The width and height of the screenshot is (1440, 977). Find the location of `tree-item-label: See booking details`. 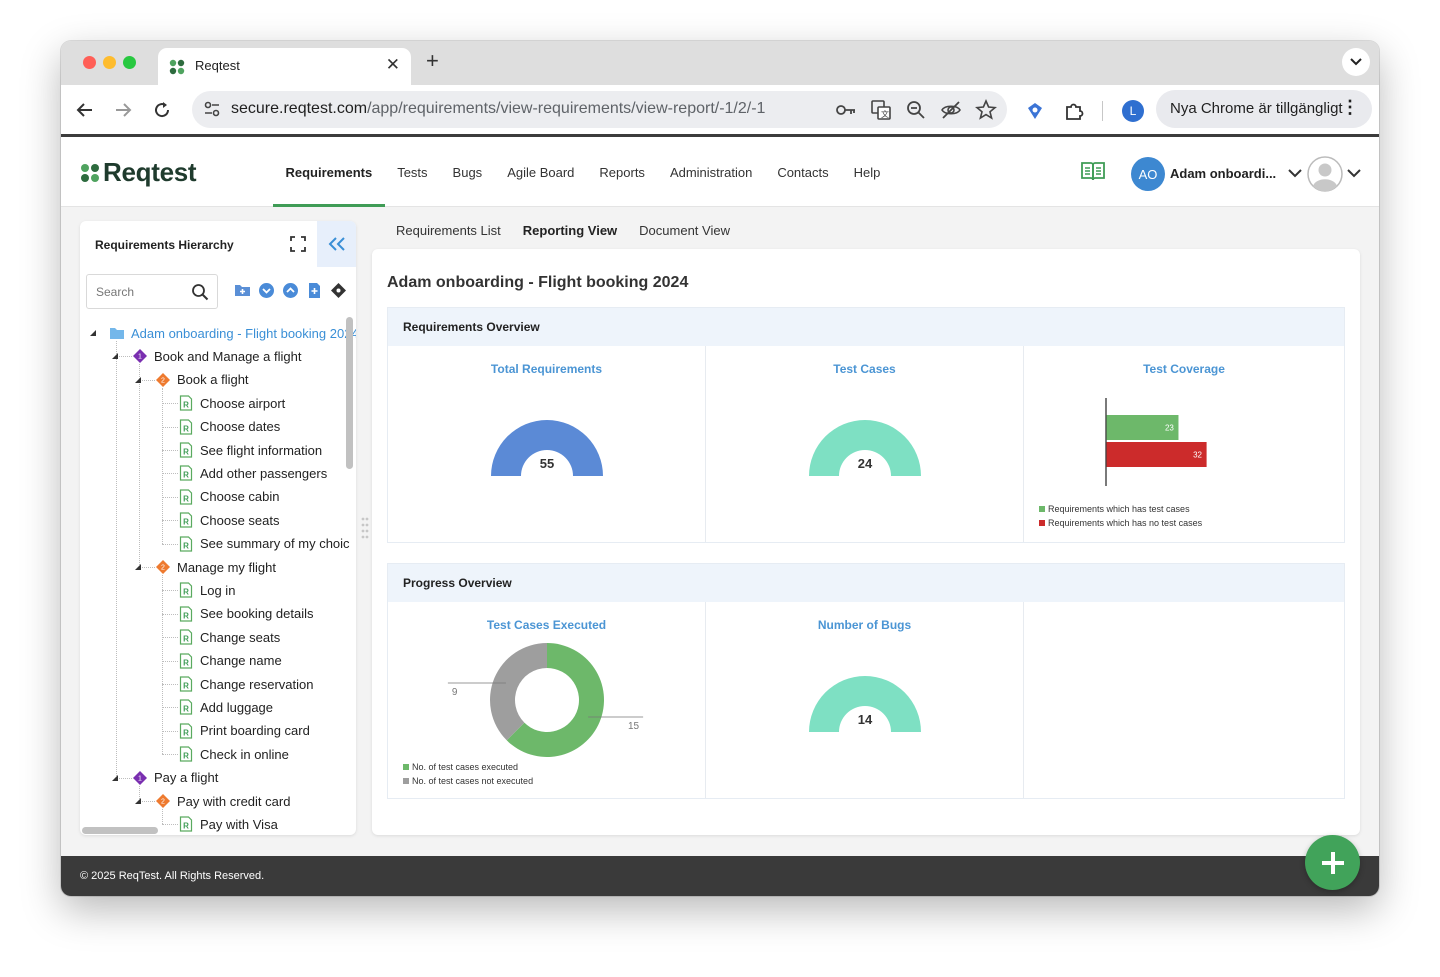

tree-item-label: See booking details is located at coordinates (257, 614).